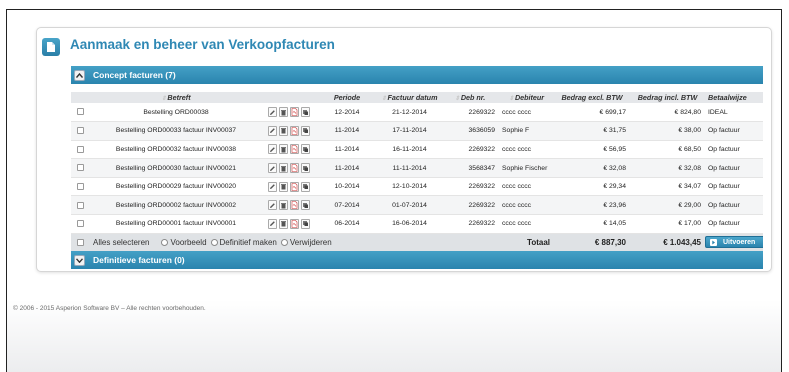 The height and width of the screenshot is (372, 789). I want to click on col-bedrag-incl: Bedrag incl. BTW, so click(667, 97).